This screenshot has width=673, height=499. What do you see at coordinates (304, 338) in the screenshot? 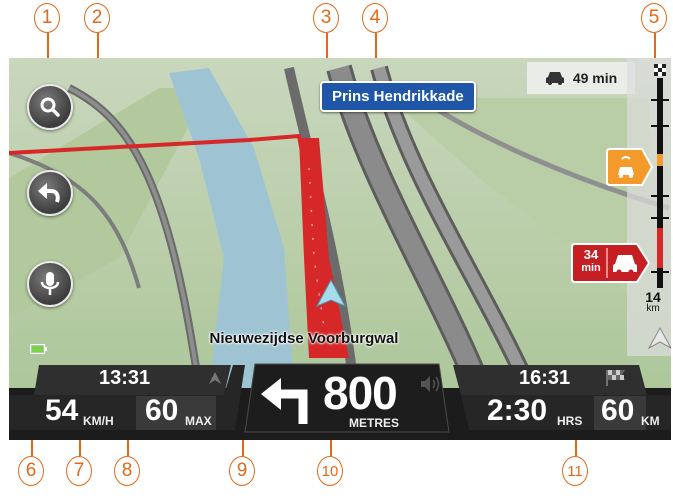
I see `current-street-name: Nieuwezijdse Voorburgwal` at bounding box center [304, 338].